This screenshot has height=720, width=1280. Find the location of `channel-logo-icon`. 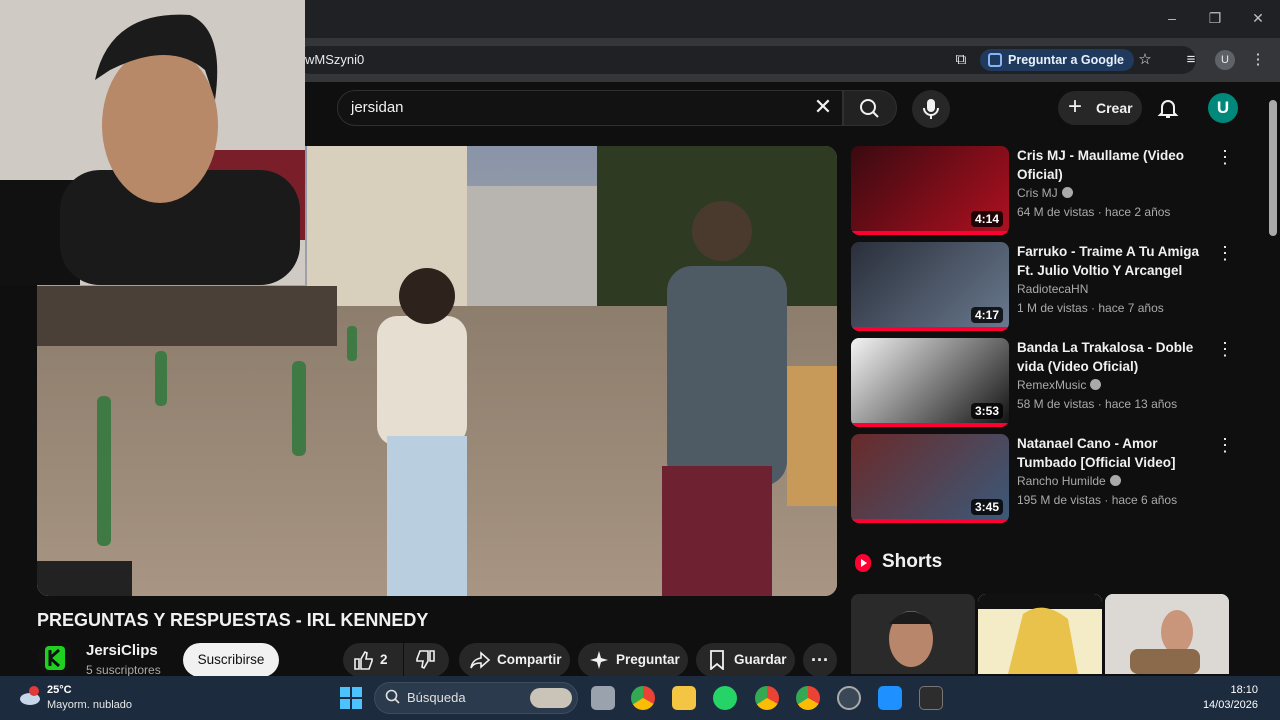

channel-logo-icon is located at coordinates (55, 658).